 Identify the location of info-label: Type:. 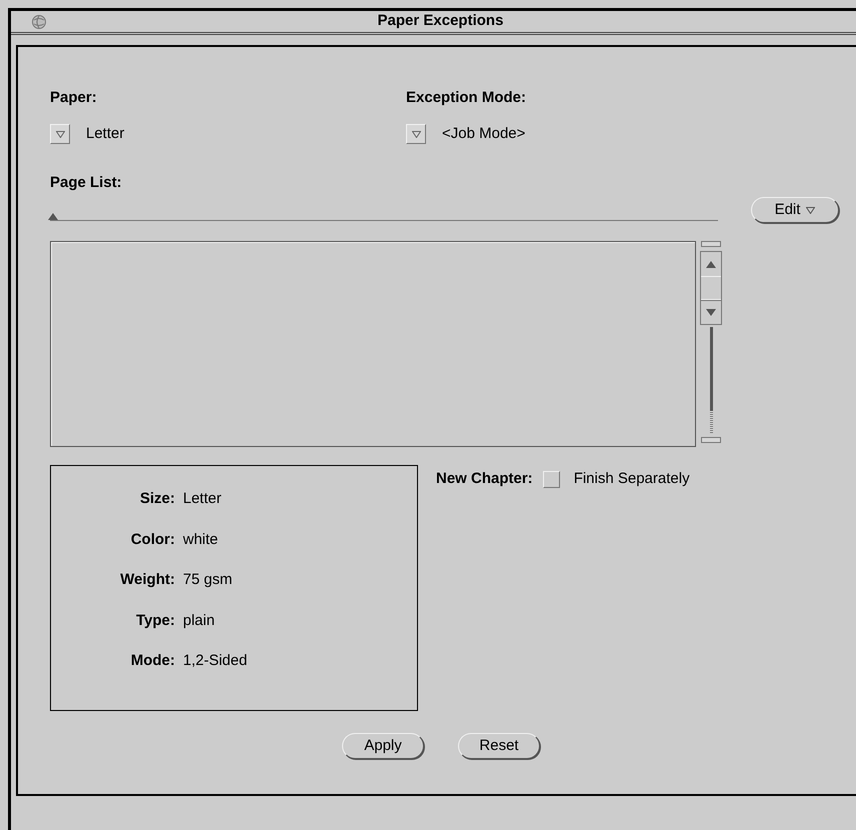
(155, 620).